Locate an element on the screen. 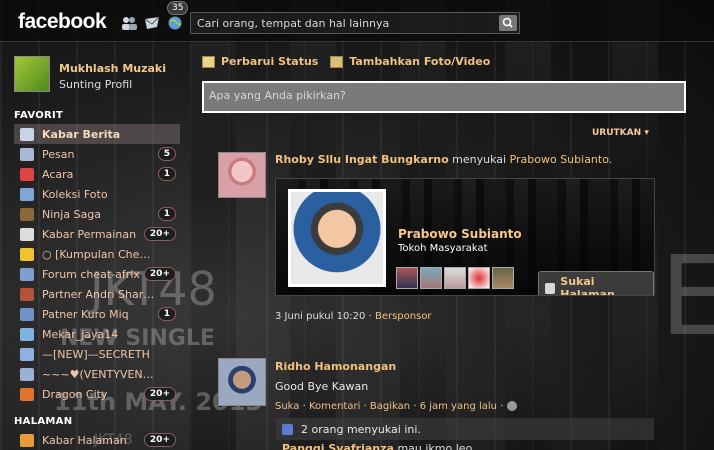 This screenshot has width=714, height=450. sidebar-item: ~~~♥(VENTYVEN)♥~~ is located at coordinates (97, 374).